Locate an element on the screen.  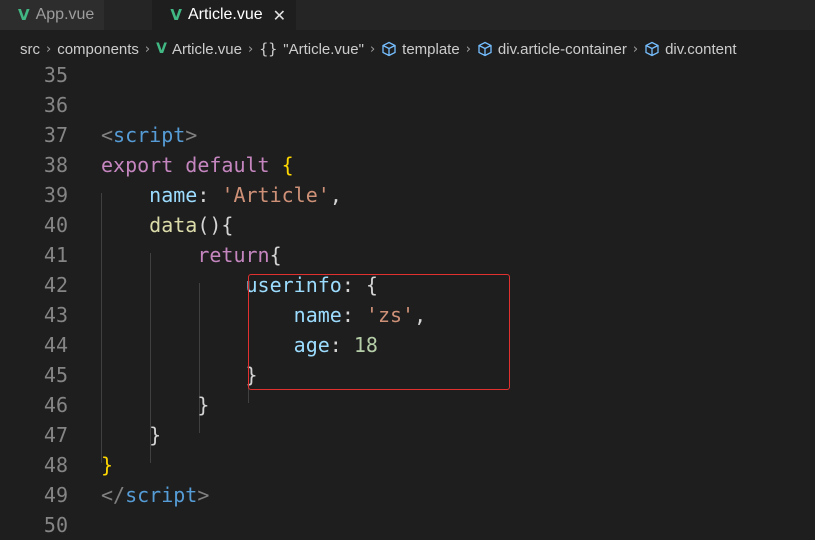
line-number: 46 is located at coordinates (55, 405).